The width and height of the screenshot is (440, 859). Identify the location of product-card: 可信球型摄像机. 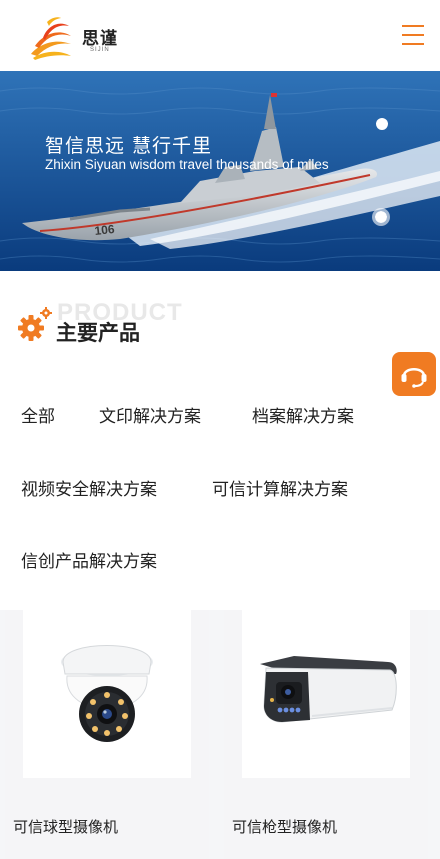
(107, 734).